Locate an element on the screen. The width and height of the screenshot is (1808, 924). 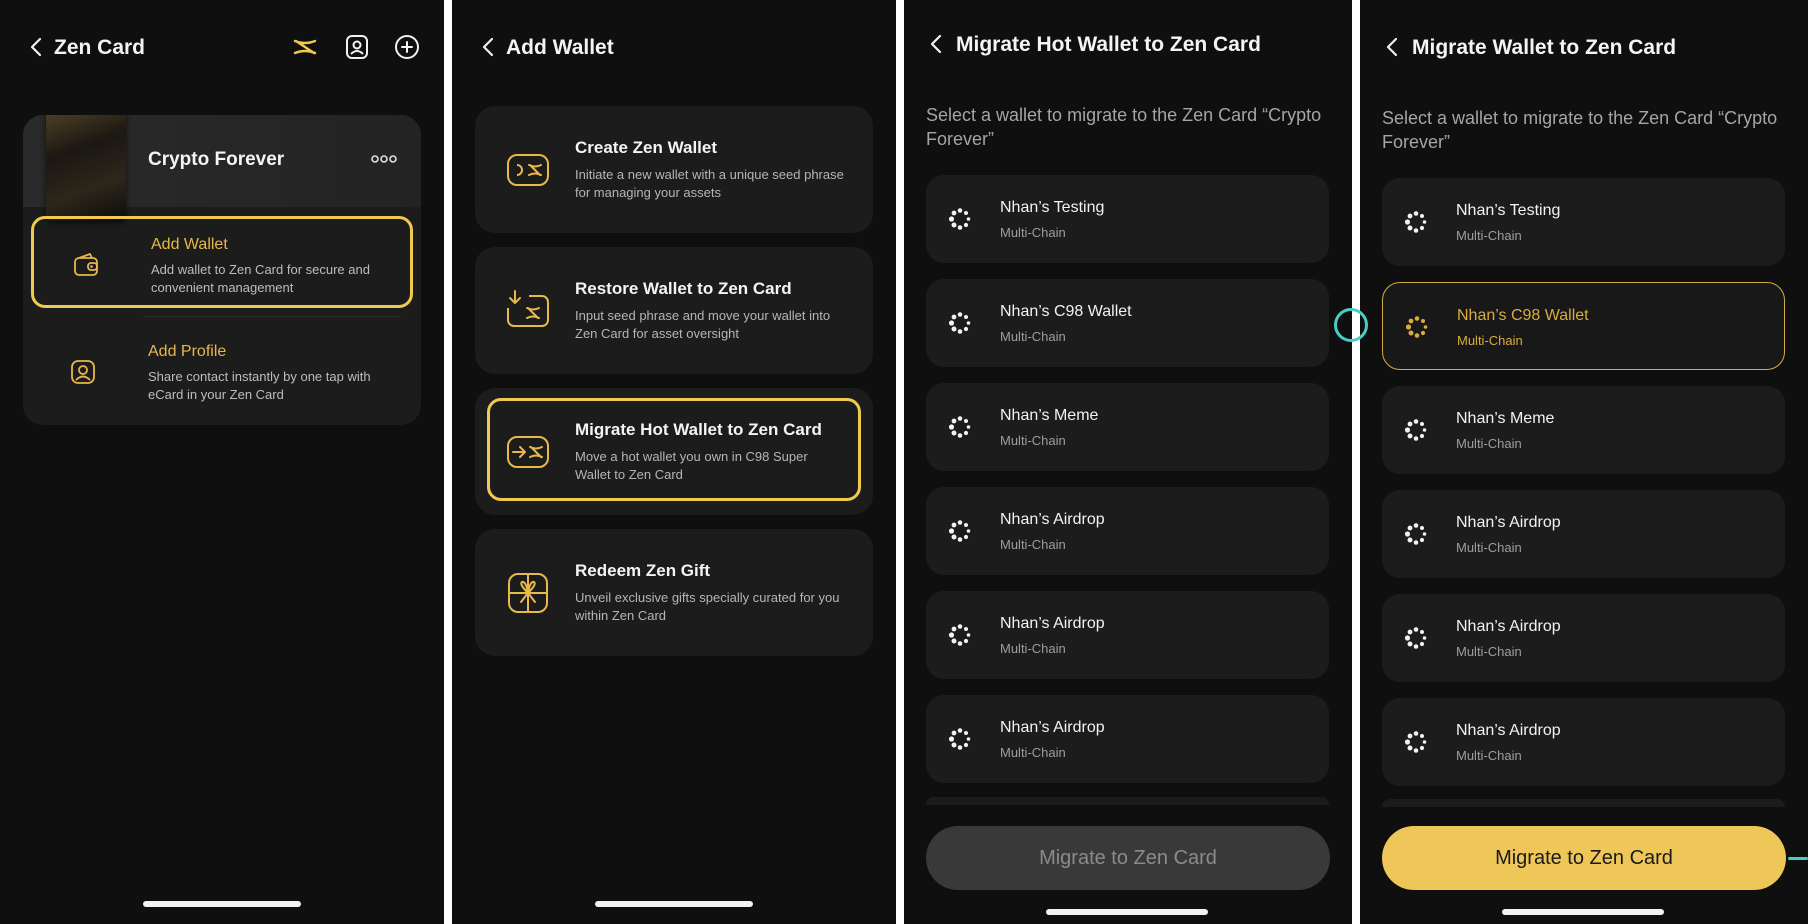
add-circle-icon is located at coordinates (407, 47).